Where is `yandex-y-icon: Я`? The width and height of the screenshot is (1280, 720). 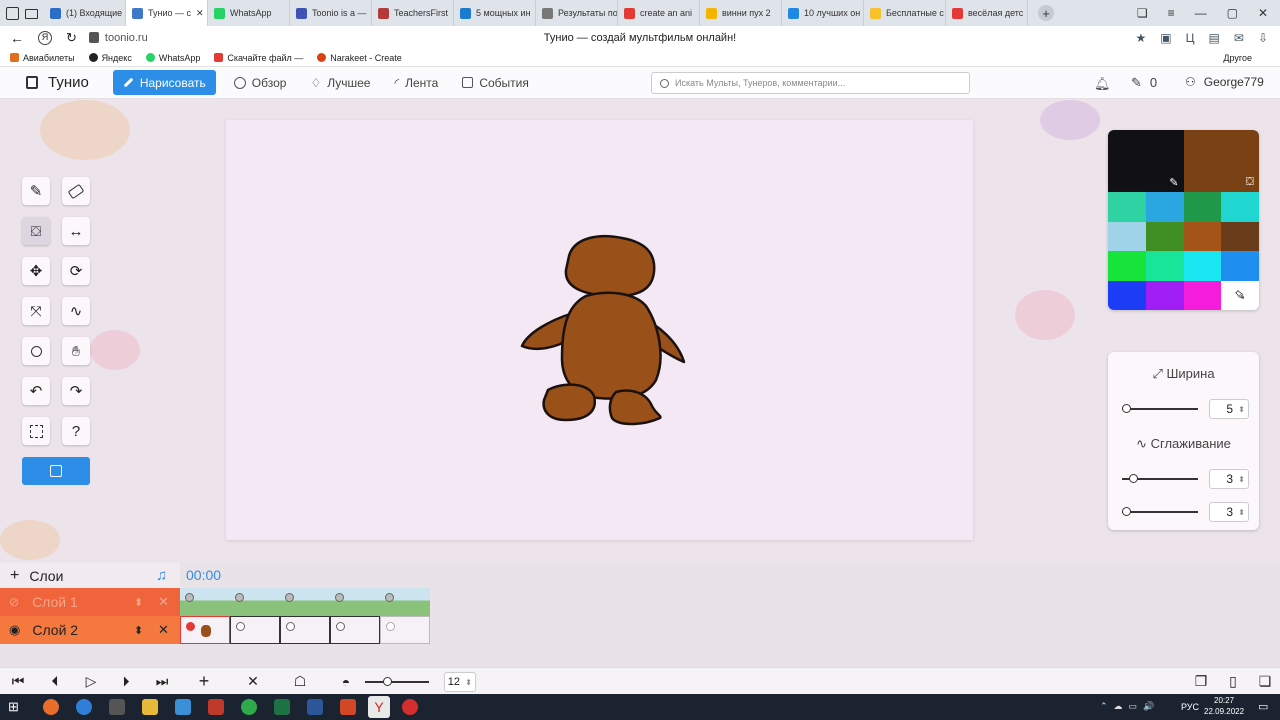 yandex-y-icon: Я is located at coordinates (45, 37).